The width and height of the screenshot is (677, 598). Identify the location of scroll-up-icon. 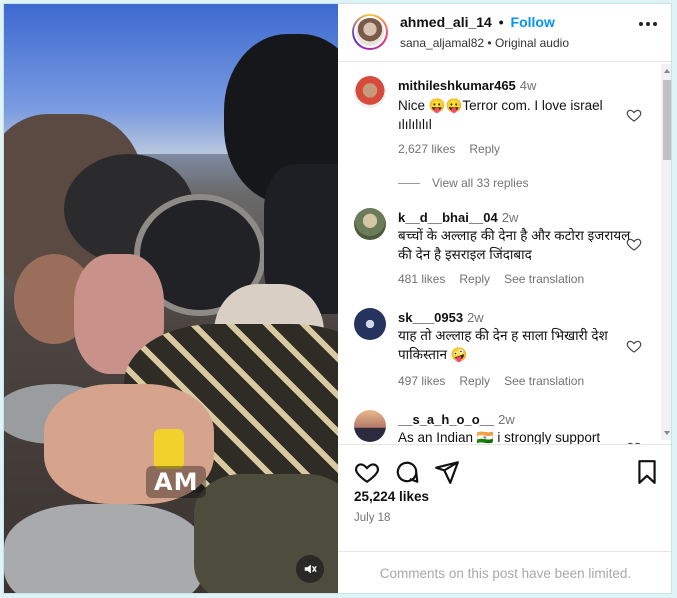
(667, 71).